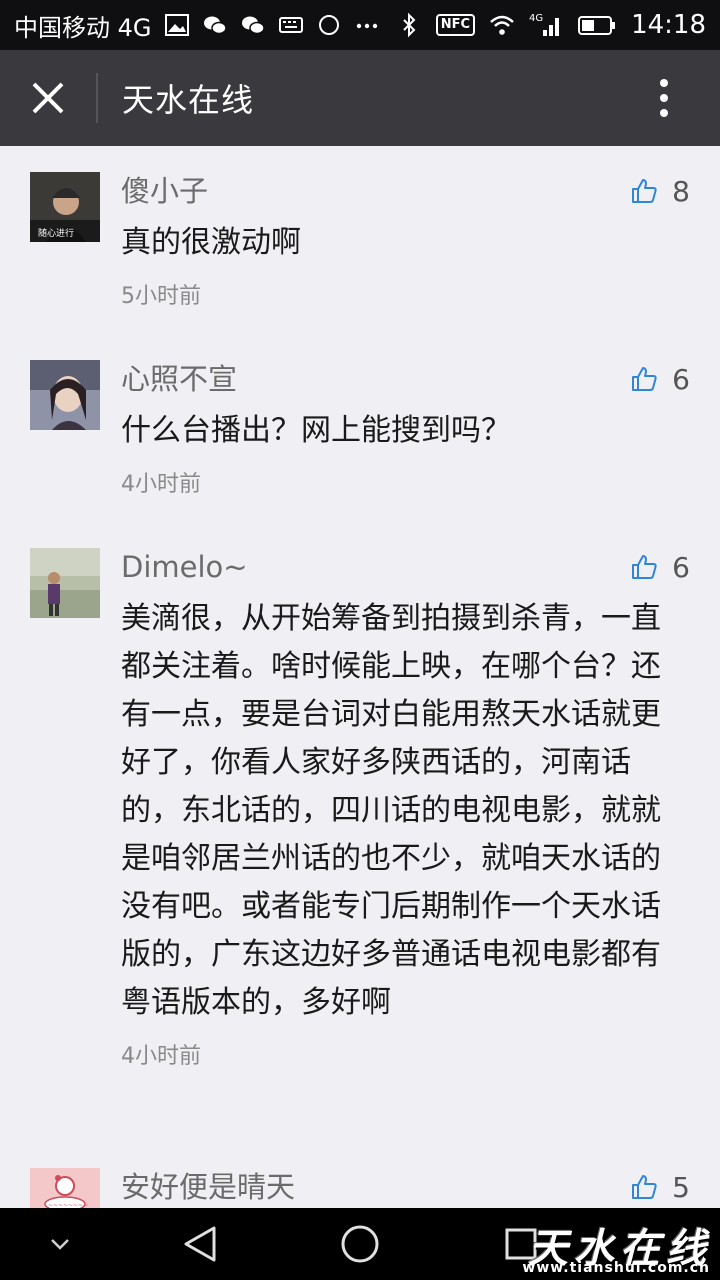  What do you see at coordinates (65, 207) in the screenshot?
I see `avatar: 随心进行` at bounding box center [65, 207].